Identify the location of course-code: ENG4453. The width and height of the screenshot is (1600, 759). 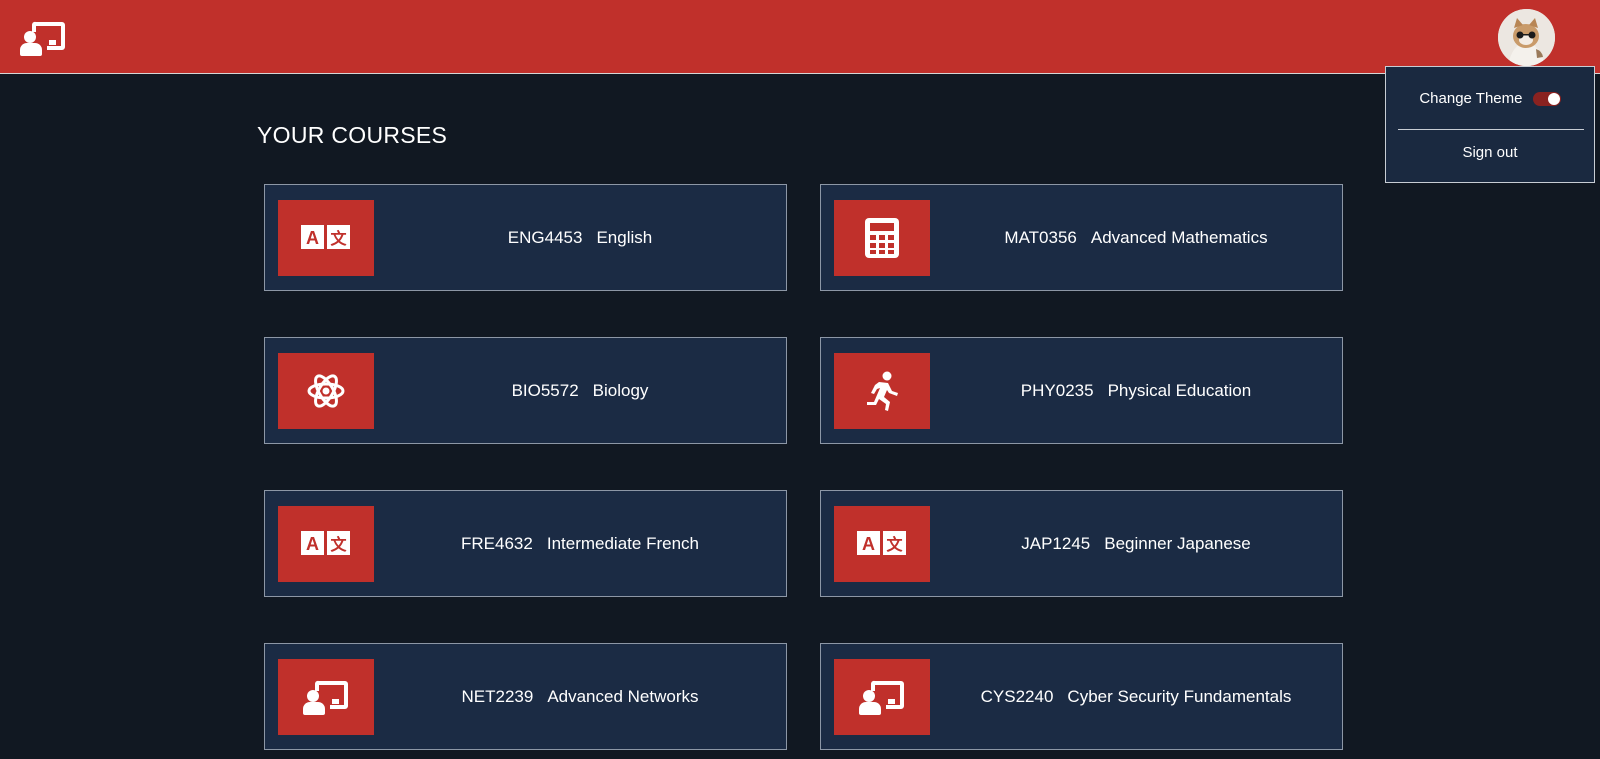
(545, 237).